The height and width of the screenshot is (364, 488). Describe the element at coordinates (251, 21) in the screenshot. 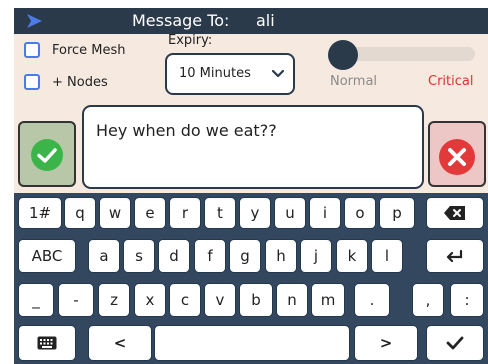

I see `message-header: Message To: ali` at that location.